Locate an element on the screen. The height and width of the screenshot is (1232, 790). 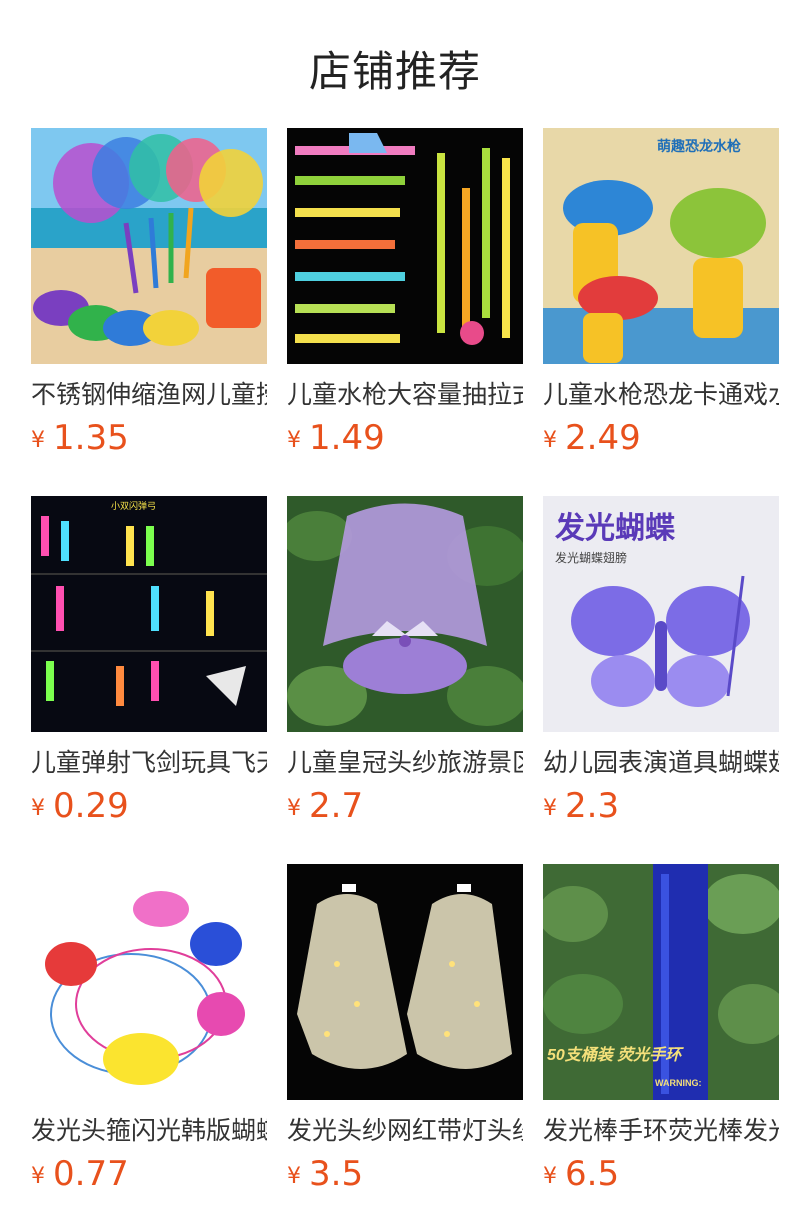
price-amount: 0.77 is located at coordinates (91, 1174).